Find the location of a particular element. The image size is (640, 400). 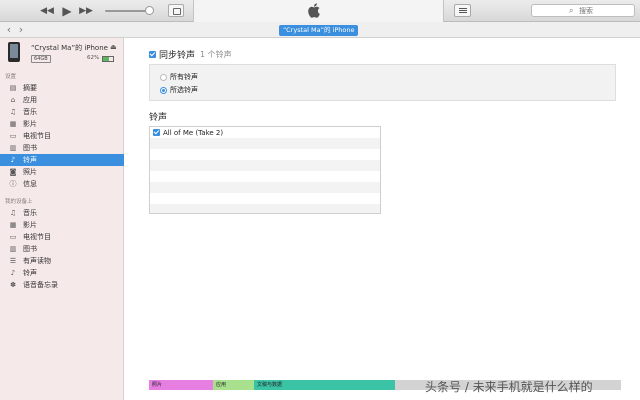

device-item-bell: ♪ 铃声 is located at coordinates (62, 273).